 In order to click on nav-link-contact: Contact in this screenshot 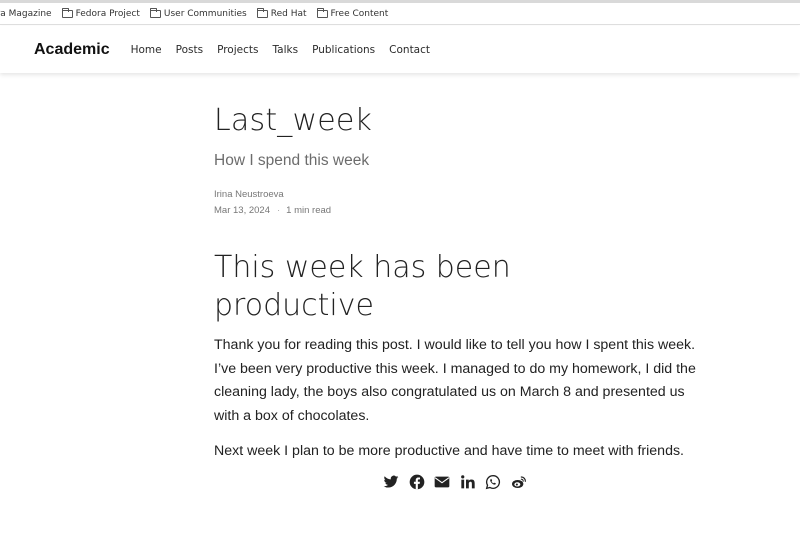, I will do `click(409, 50)`.